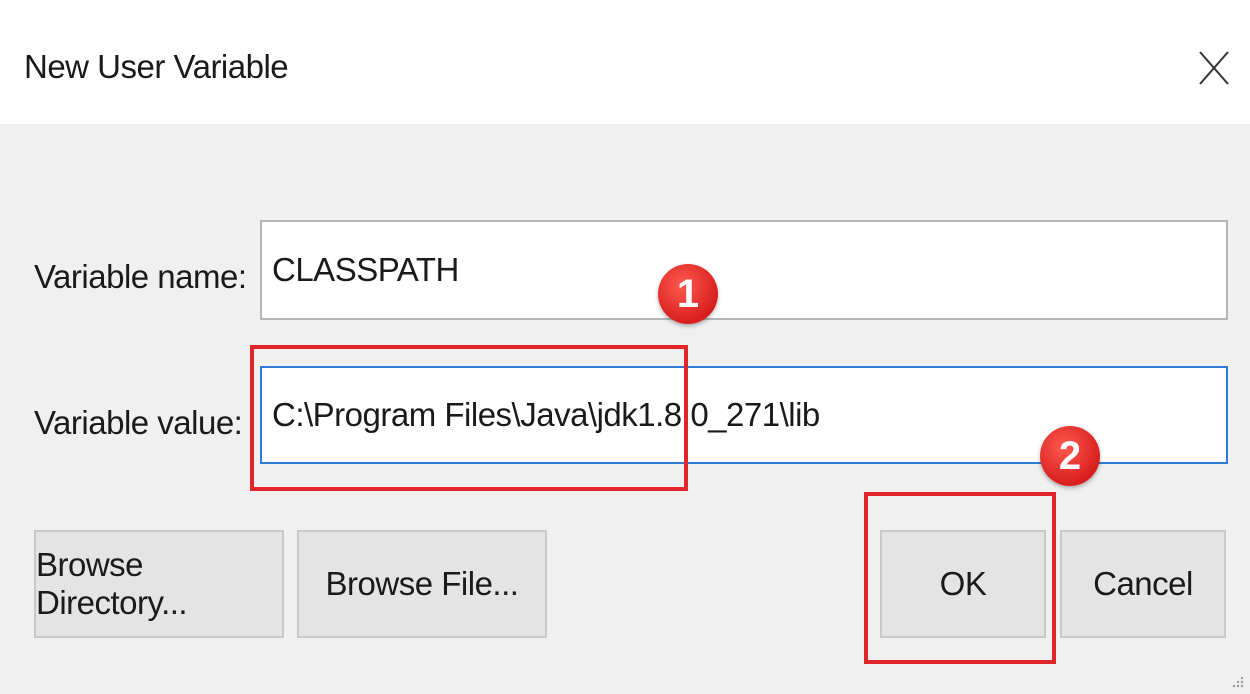 The image size is (1250, 694). What do you see at coordinates (1237, 681) in the screenshot?
I see `resize-grip-icon` at bounding box center [1237, 681].